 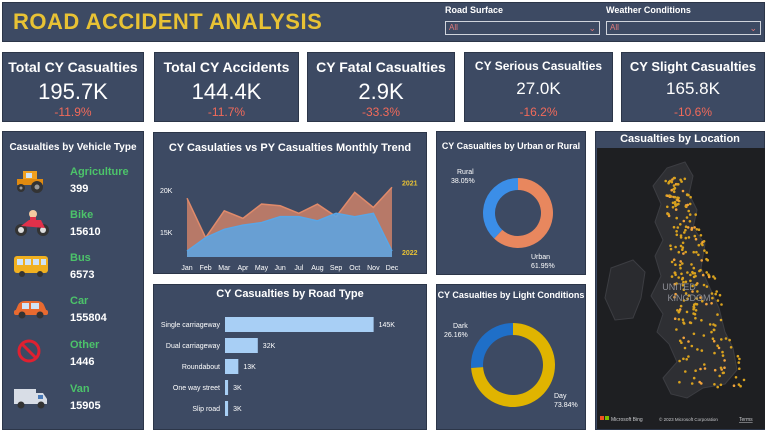 I want to click on x-tick-label: Apr, so click(x=243, y=268).